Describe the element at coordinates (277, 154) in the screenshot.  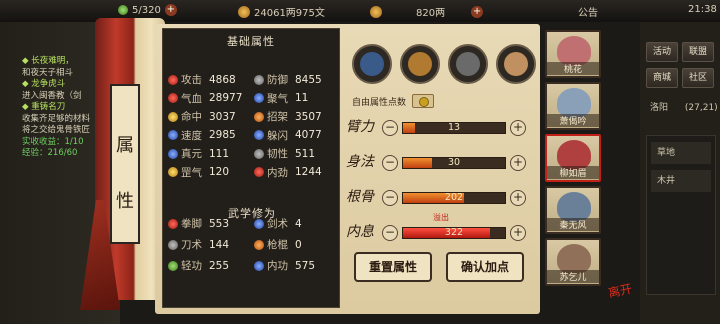
I see `stat-label: 韧性` at that location.